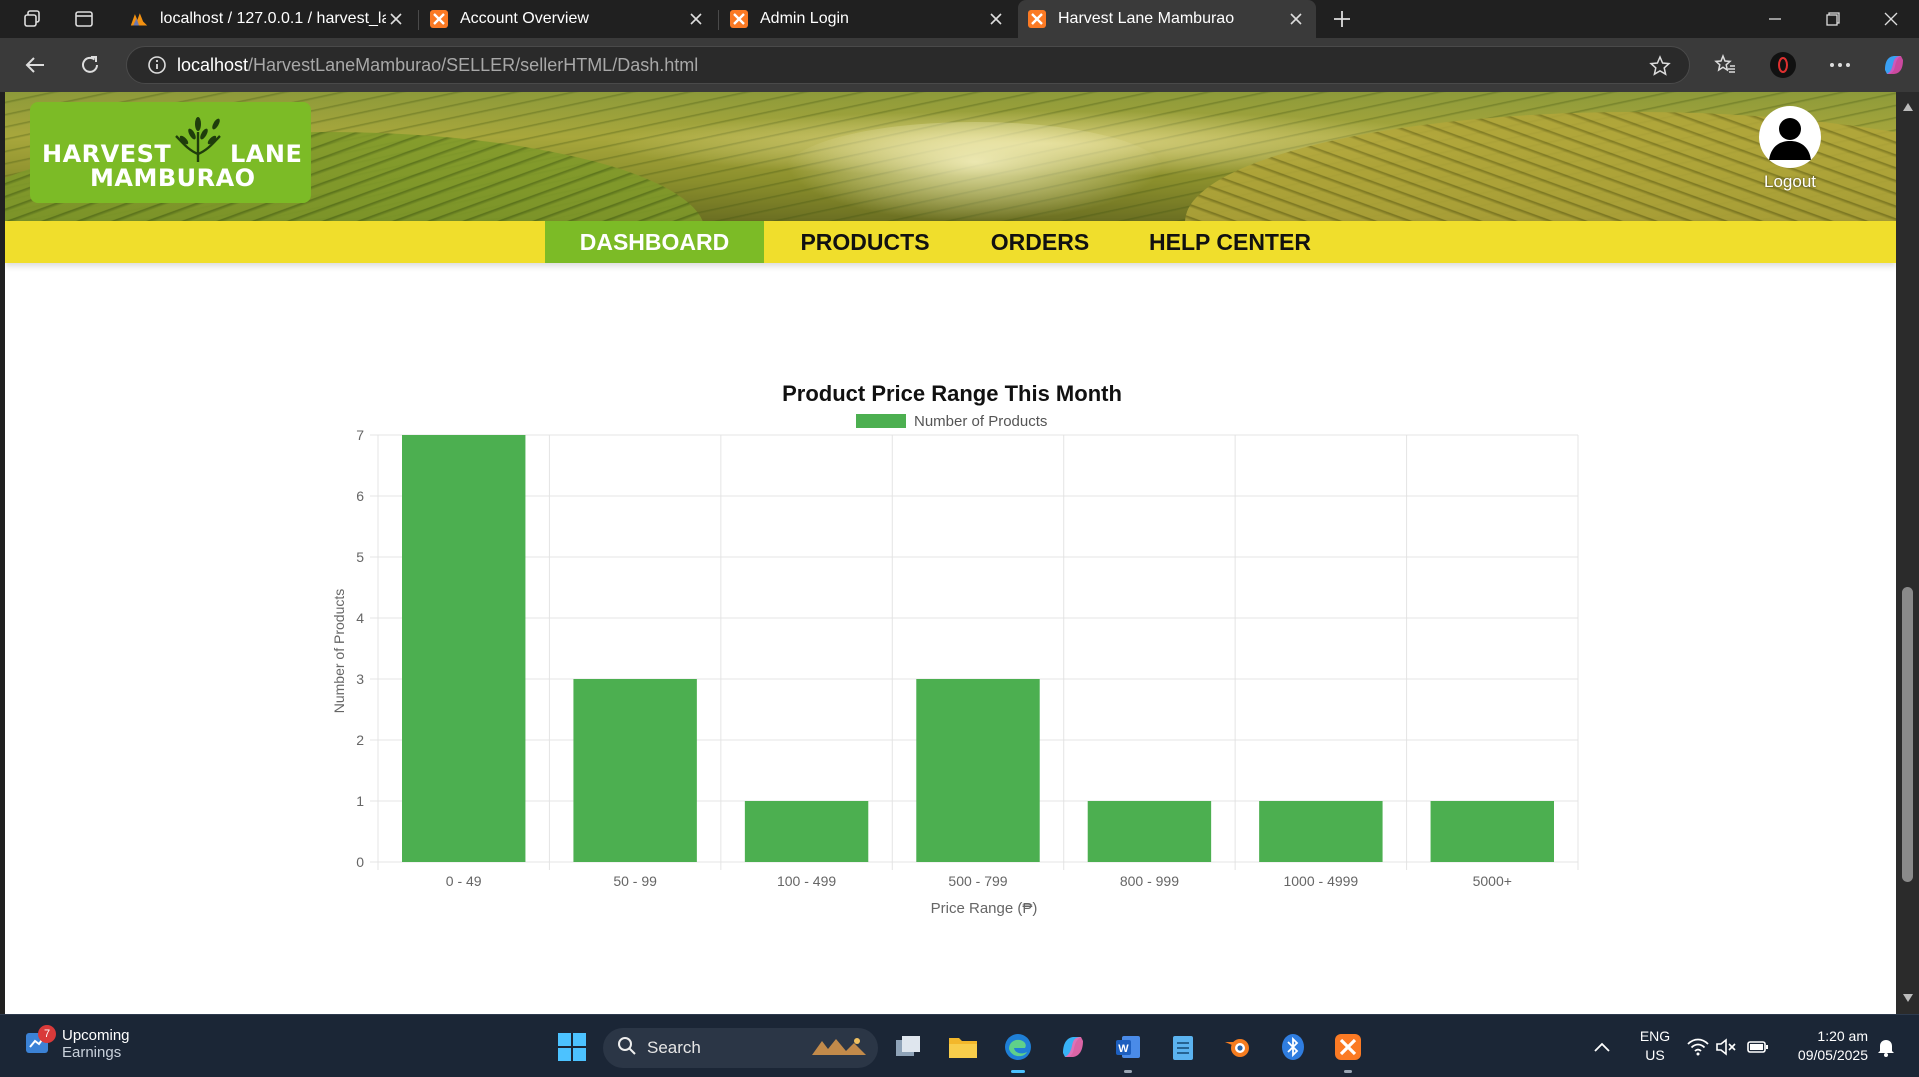  What do you see at coordinates (139, 19) in the screenshot?
I see `phpmyadmin-icon` at bounding box center [139, 19].